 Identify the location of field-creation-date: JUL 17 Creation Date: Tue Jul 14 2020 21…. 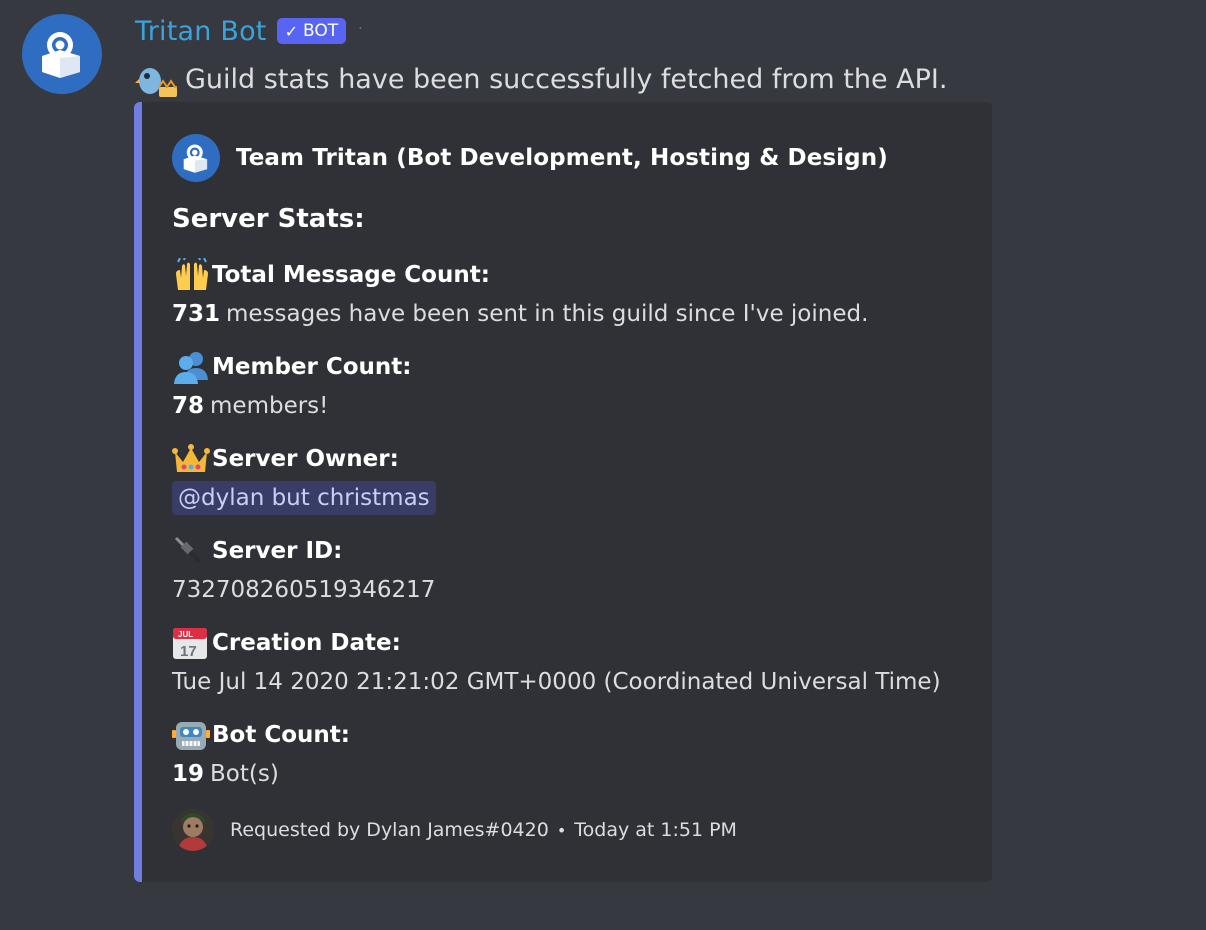
(556, 662).